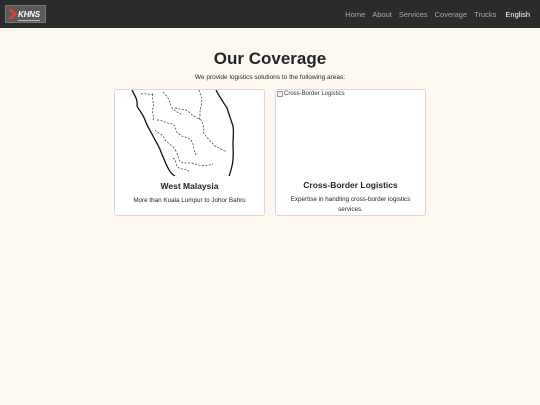  I want to click on brand-underline, so click(29, 20).